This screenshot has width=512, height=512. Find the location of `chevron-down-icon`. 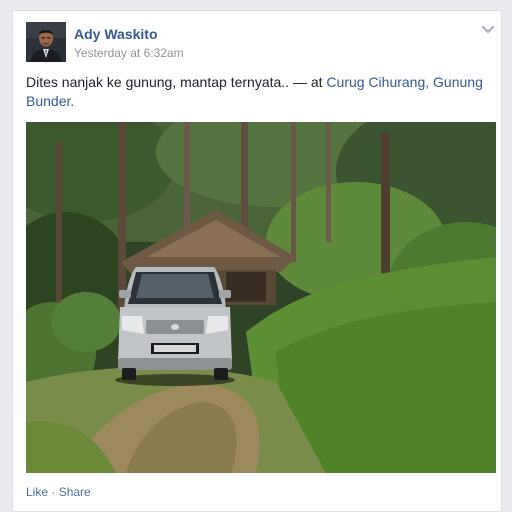

chevron-down-icon is located at coordinates (488, 29).